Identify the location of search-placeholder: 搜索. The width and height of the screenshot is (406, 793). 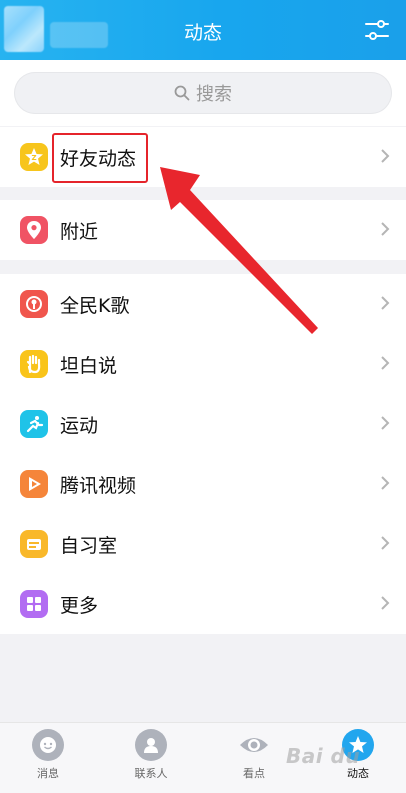
(214, 94).